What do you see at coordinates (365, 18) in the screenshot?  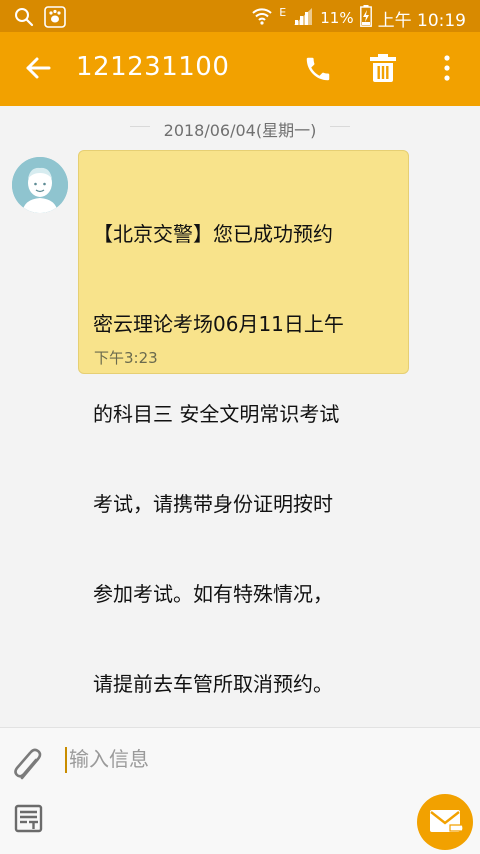 I see `battery-charging-icon` at bounding box center [365, 18].